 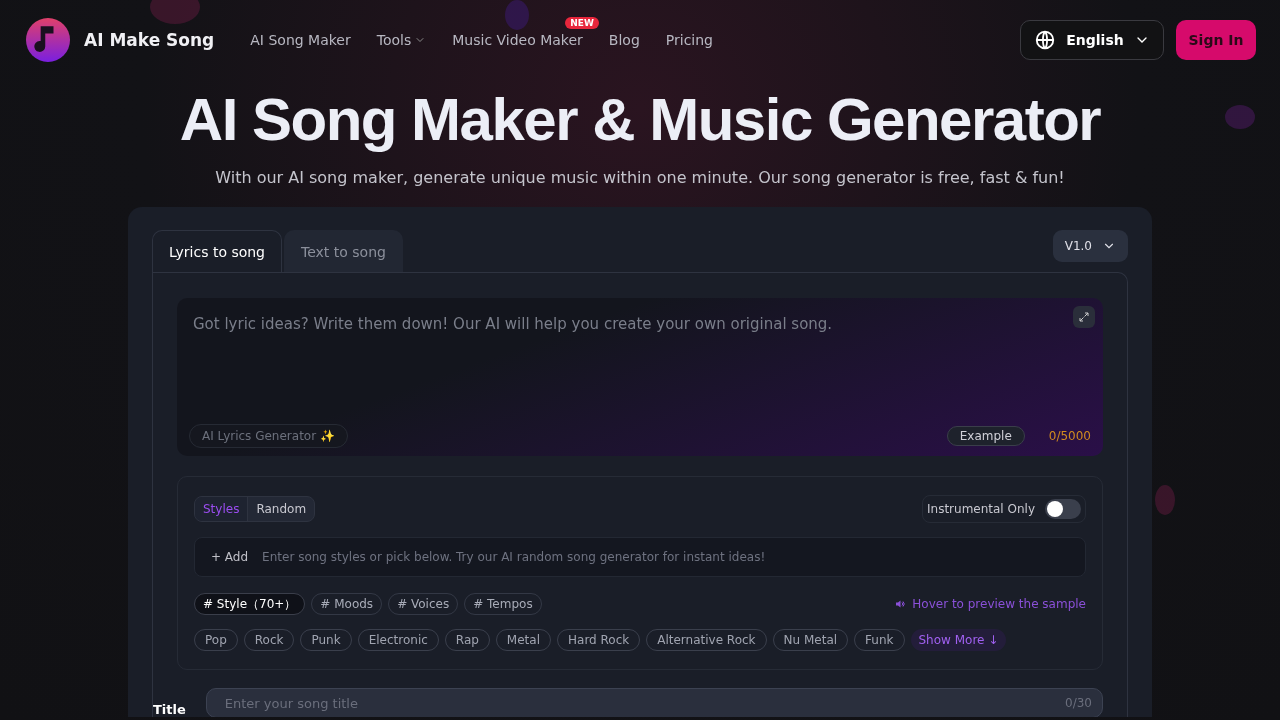 I want to click on expand-arrows-icon, so click(x=1084, y=317).